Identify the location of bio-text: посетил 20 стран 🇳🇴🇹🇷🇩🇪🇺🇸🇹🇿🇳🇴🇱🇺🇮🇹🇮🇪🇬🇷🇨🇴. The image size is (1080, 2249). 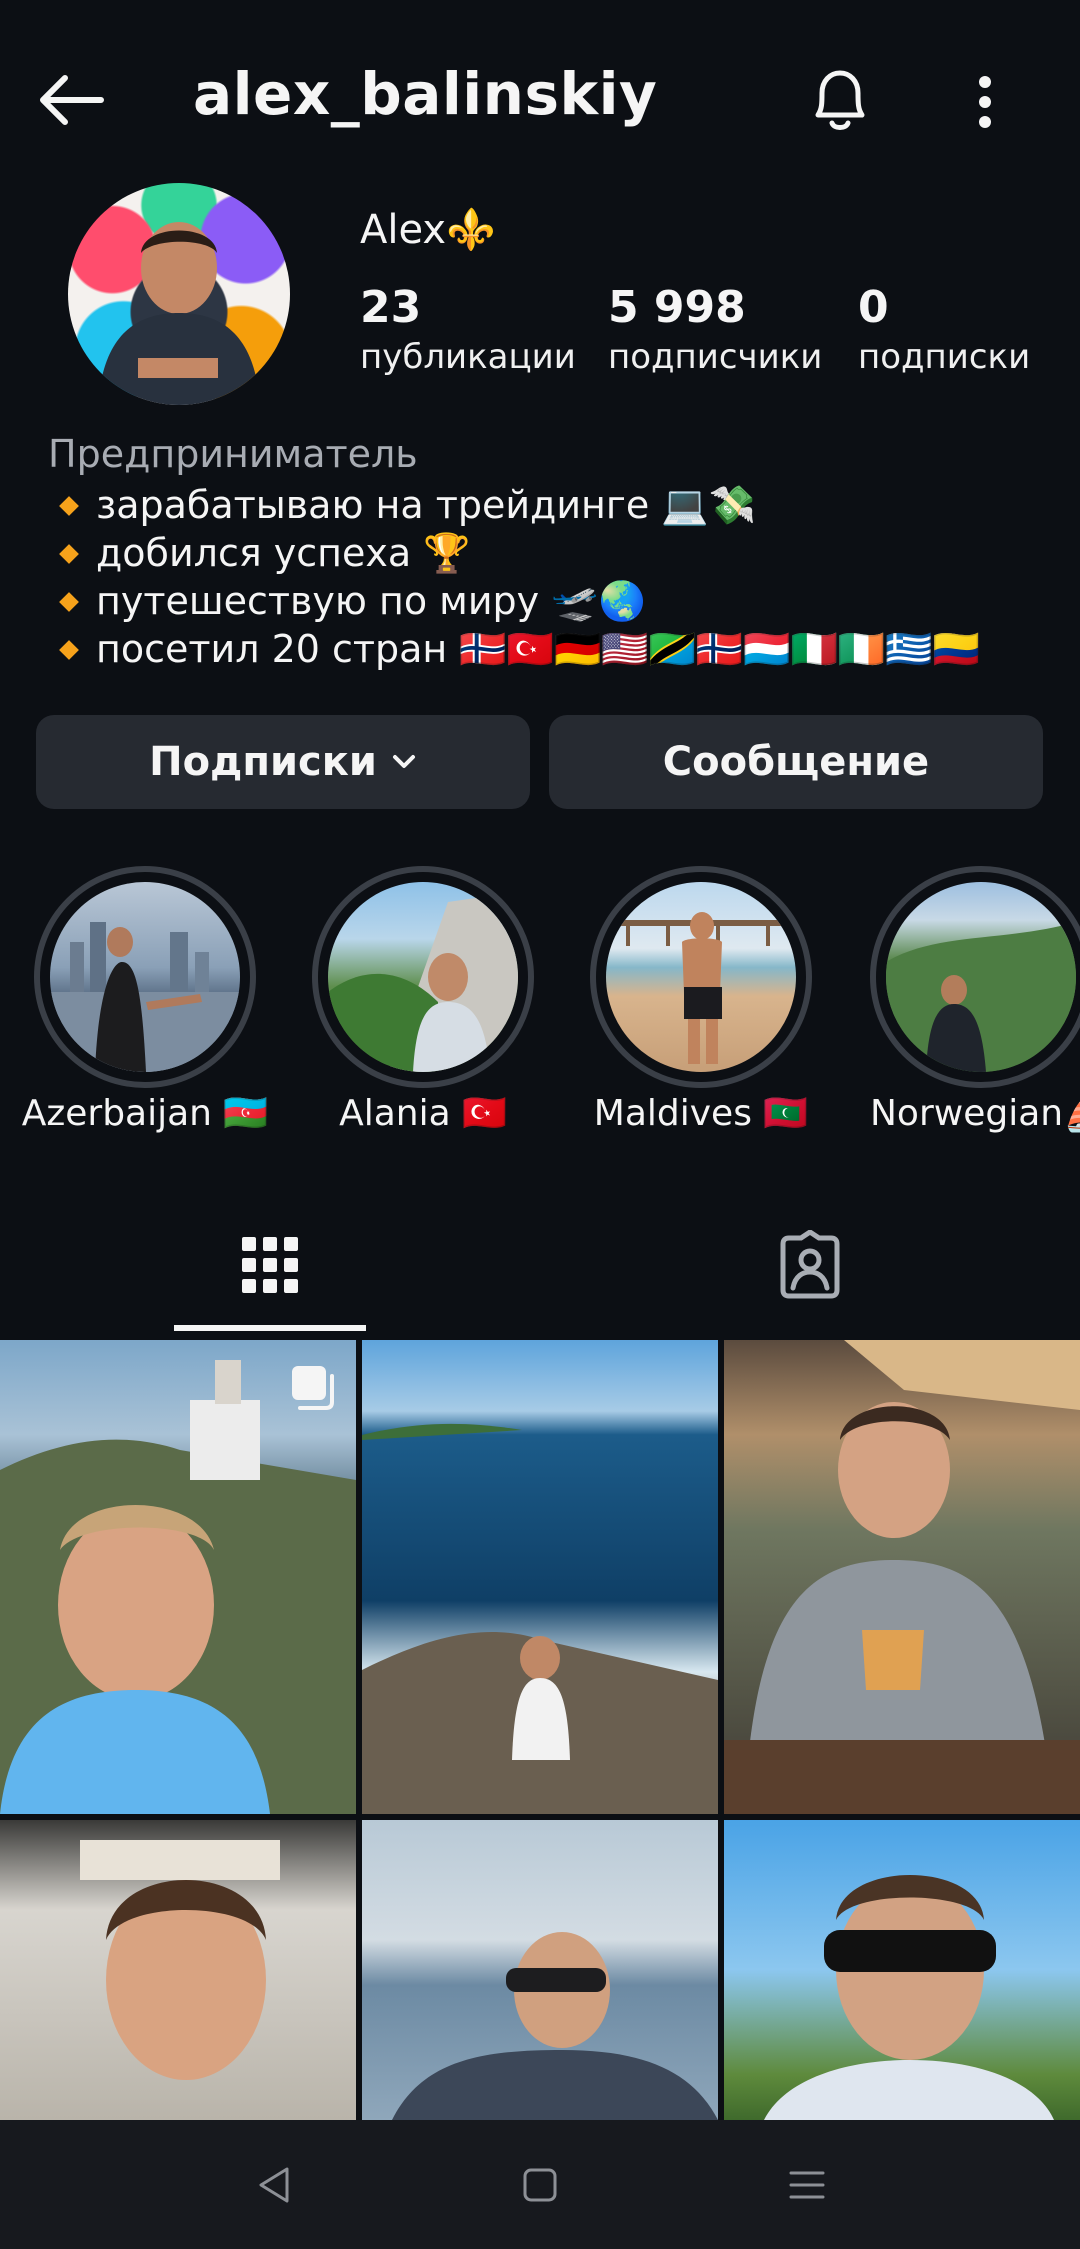
(538, 649).